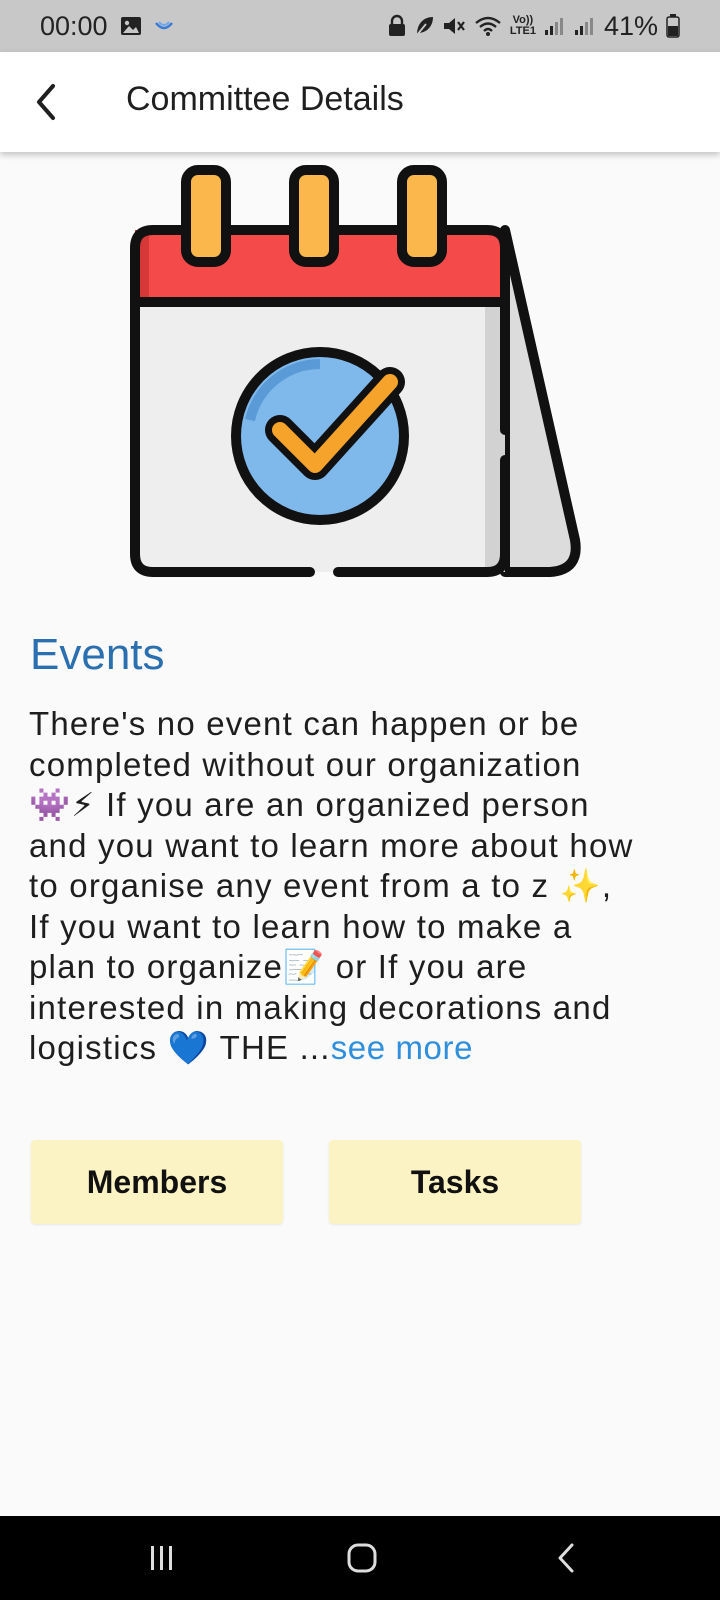 Image resolution: width=720 pixels, height=1600 pixels. What do you see at coordinates (455, 1182) in the screenshot?
I see `tasks-button: Tasks` at bounding box center [455, 1182].